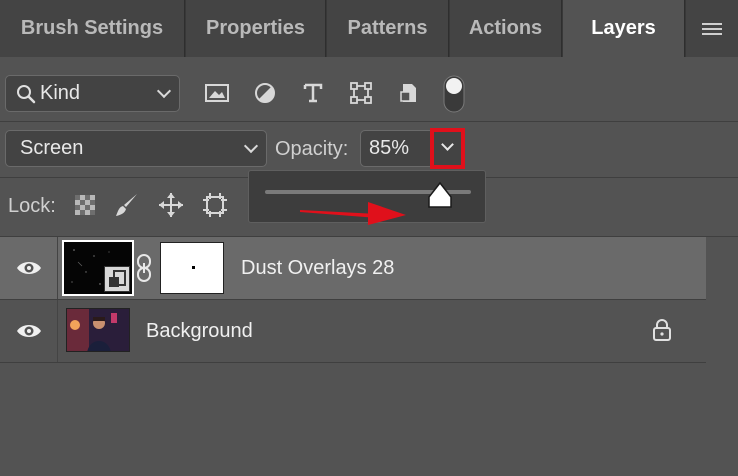  I want to click on lock-image-pixels-button, so click(127, 205).